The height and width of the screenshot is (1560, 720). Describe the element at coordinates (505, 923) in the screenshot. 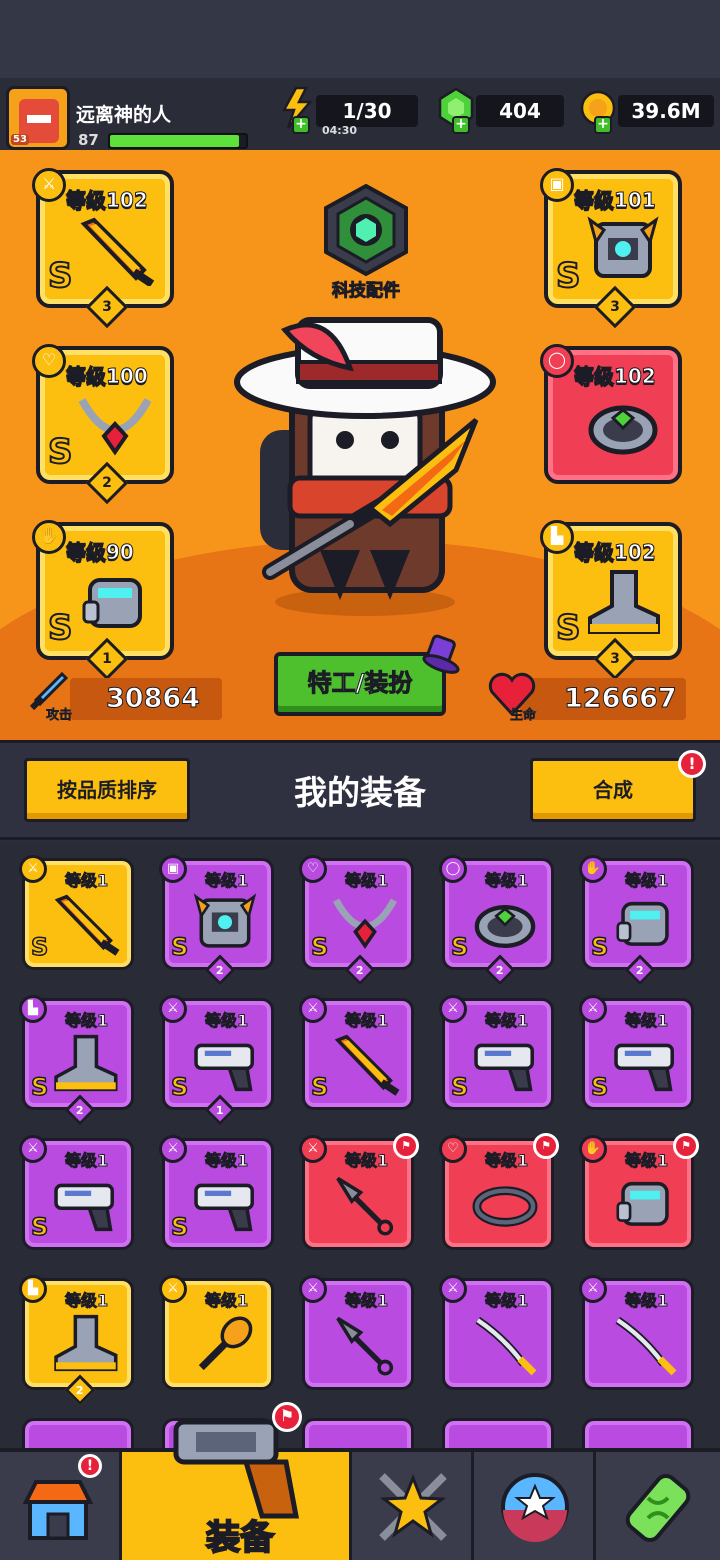

I see `ring-icon` at that location.